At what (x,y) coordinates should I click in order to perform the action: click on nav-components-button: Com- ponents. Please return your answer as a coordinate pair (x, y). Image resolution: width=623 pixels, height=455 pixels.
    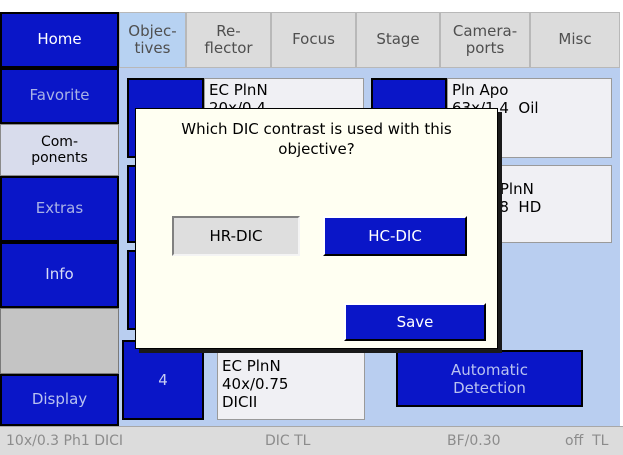
    Looking at the image, I should click on (59, 150).